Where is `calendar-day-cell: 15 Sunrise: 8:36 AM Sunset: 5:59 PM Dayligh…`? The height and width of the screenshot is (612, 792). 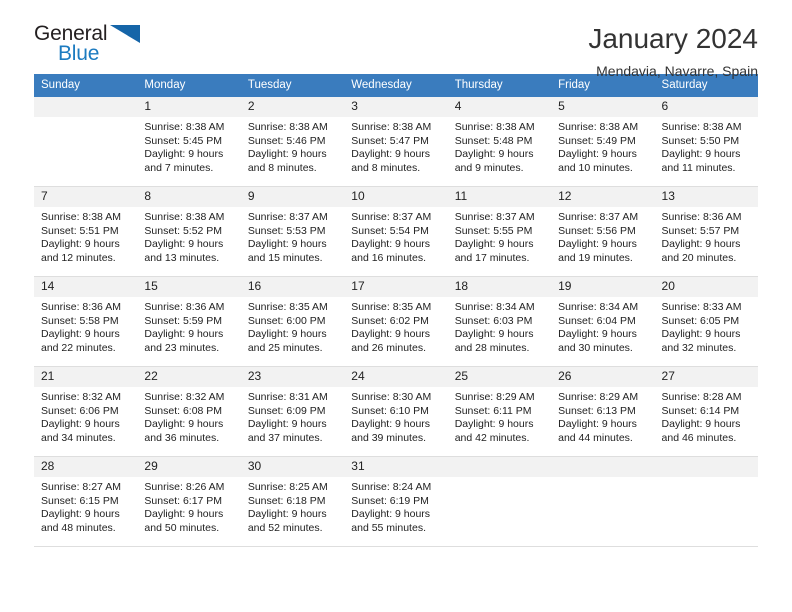
calendar-day-cell: 15 Sunrise: 8:36 AM Sunset: 5:59 PM Dayligh… is located at coordinates (189, 322).